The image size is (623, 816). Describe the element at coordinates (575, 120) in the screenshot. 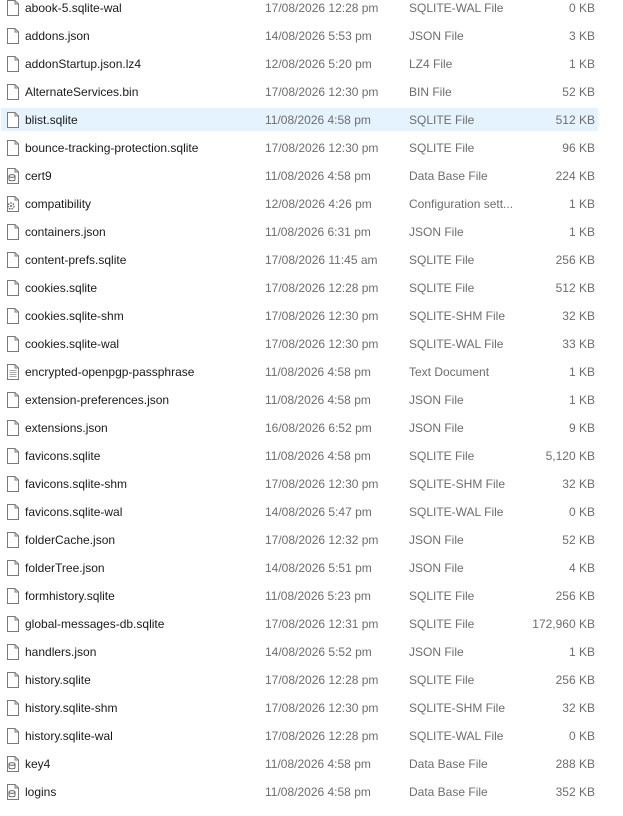

I see `file-size: 512 KB` at that location.